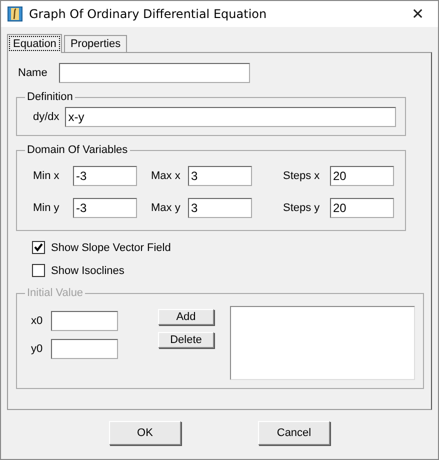 The width and height of the screenshot is (439, 460). Describe the element at coordinates (145, 433) in the screenshot. I see `dialog-button: OK` at that location.